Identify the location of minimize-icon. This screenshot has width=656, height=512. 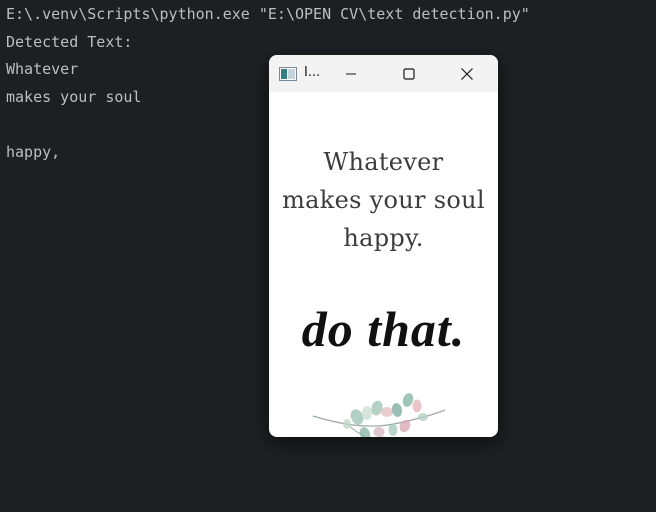
(351, 73).